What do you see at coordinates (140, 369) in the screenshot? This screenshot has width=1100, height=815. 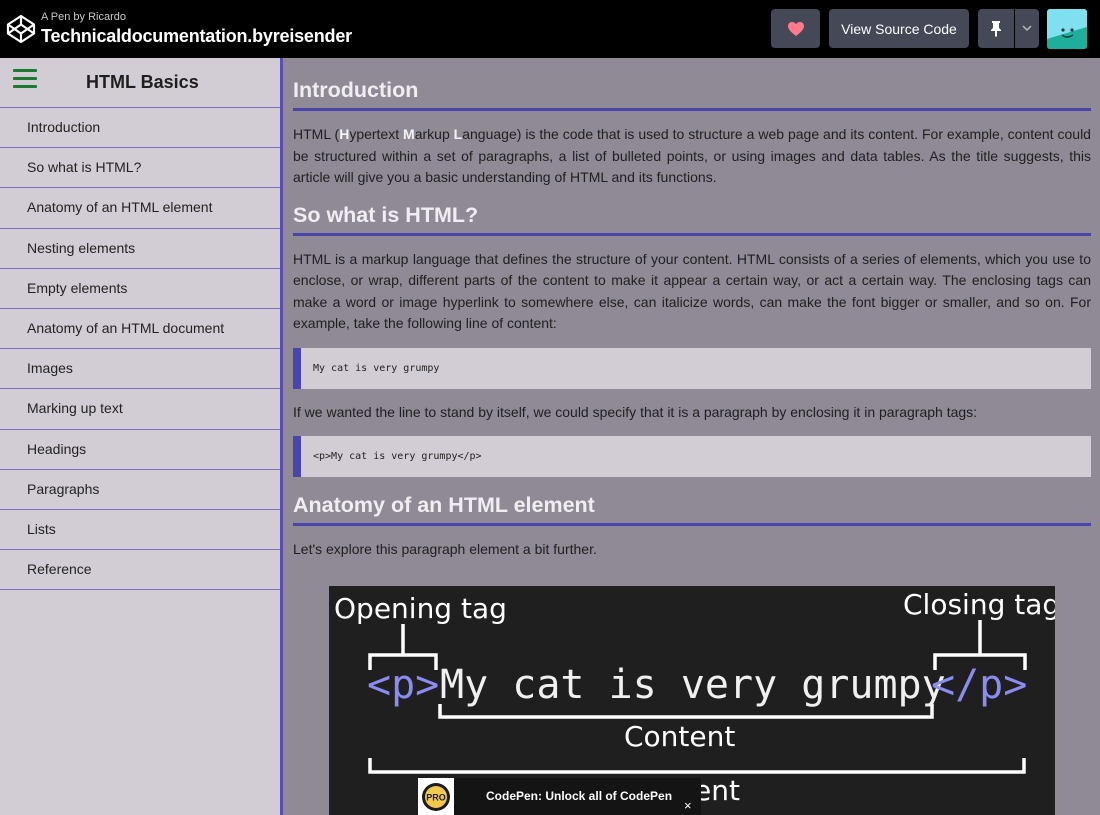 I see `sidebar-item-images: Images` at bounding box center [140, 369].